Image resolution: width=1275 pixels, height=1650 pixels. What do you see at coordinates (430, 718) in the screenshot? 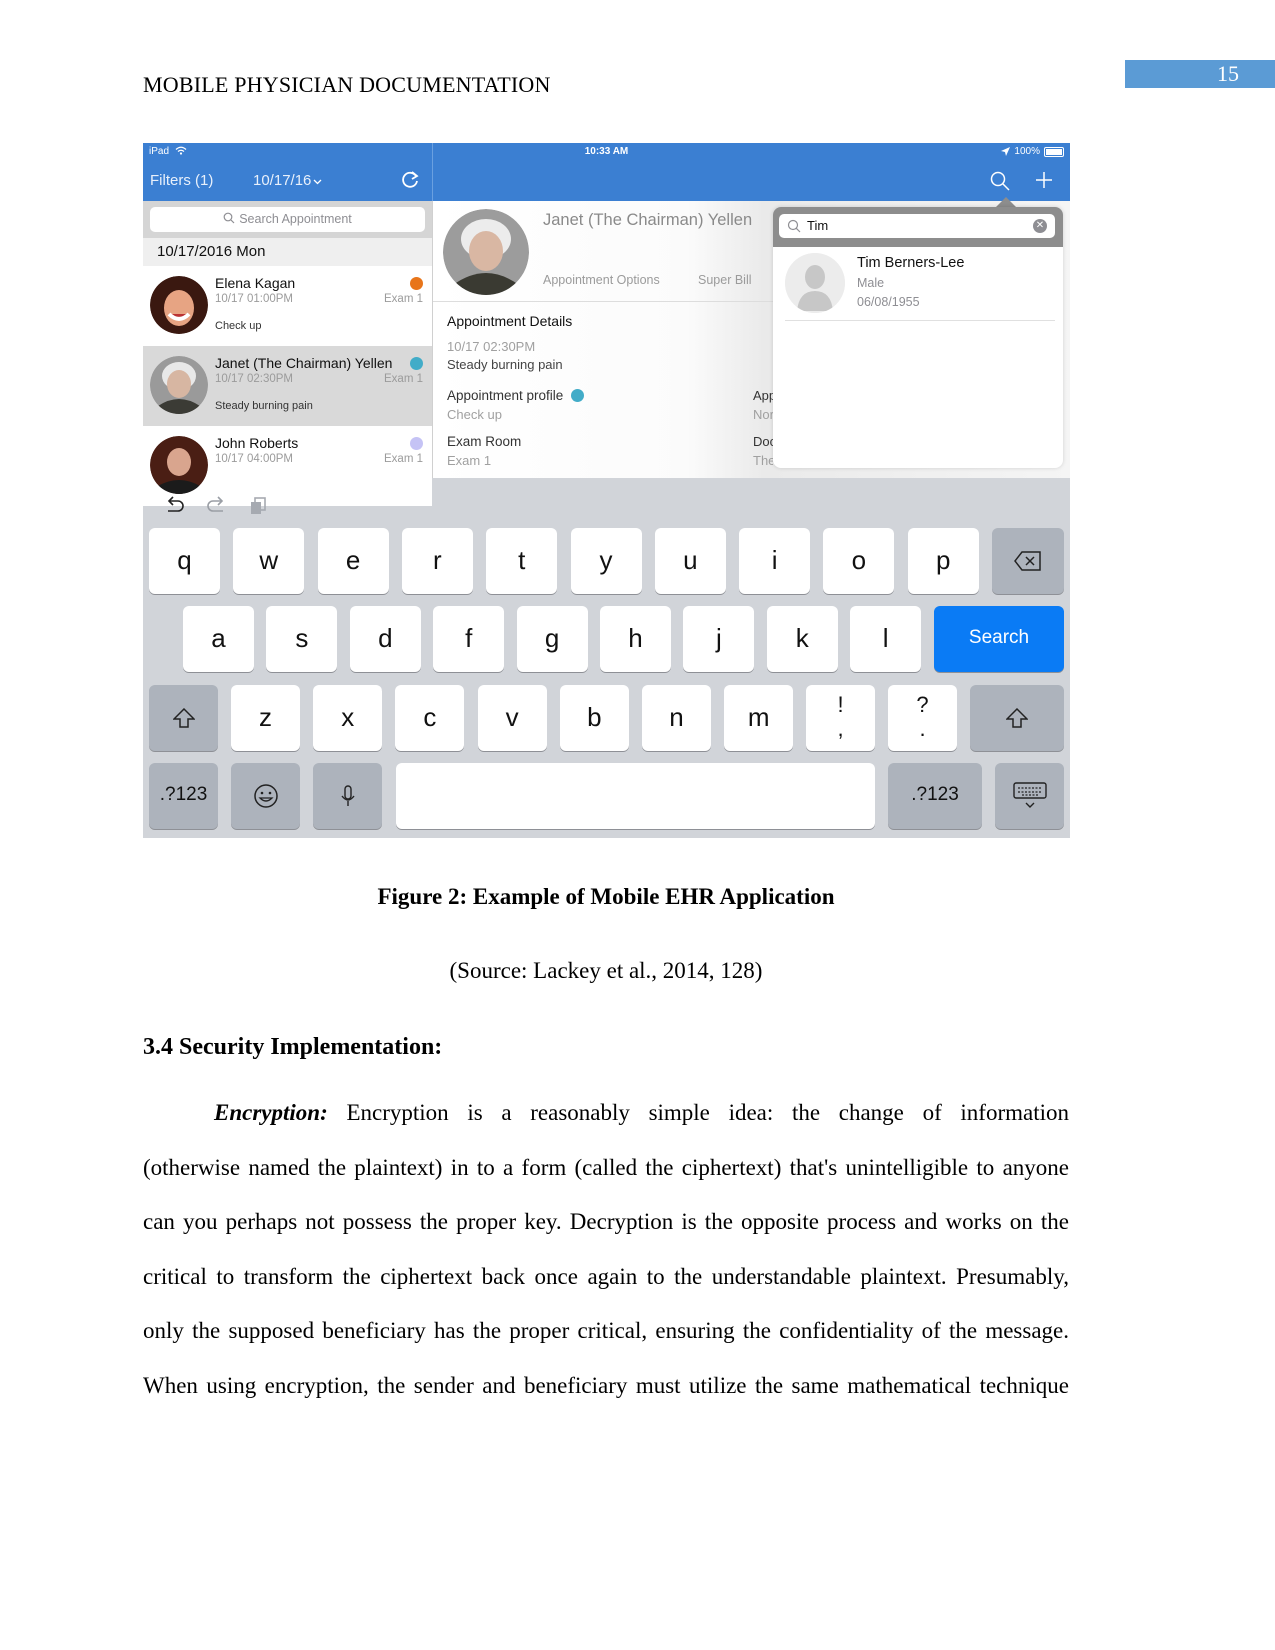
I see `key-c: c` at bounding box center [430, 718].